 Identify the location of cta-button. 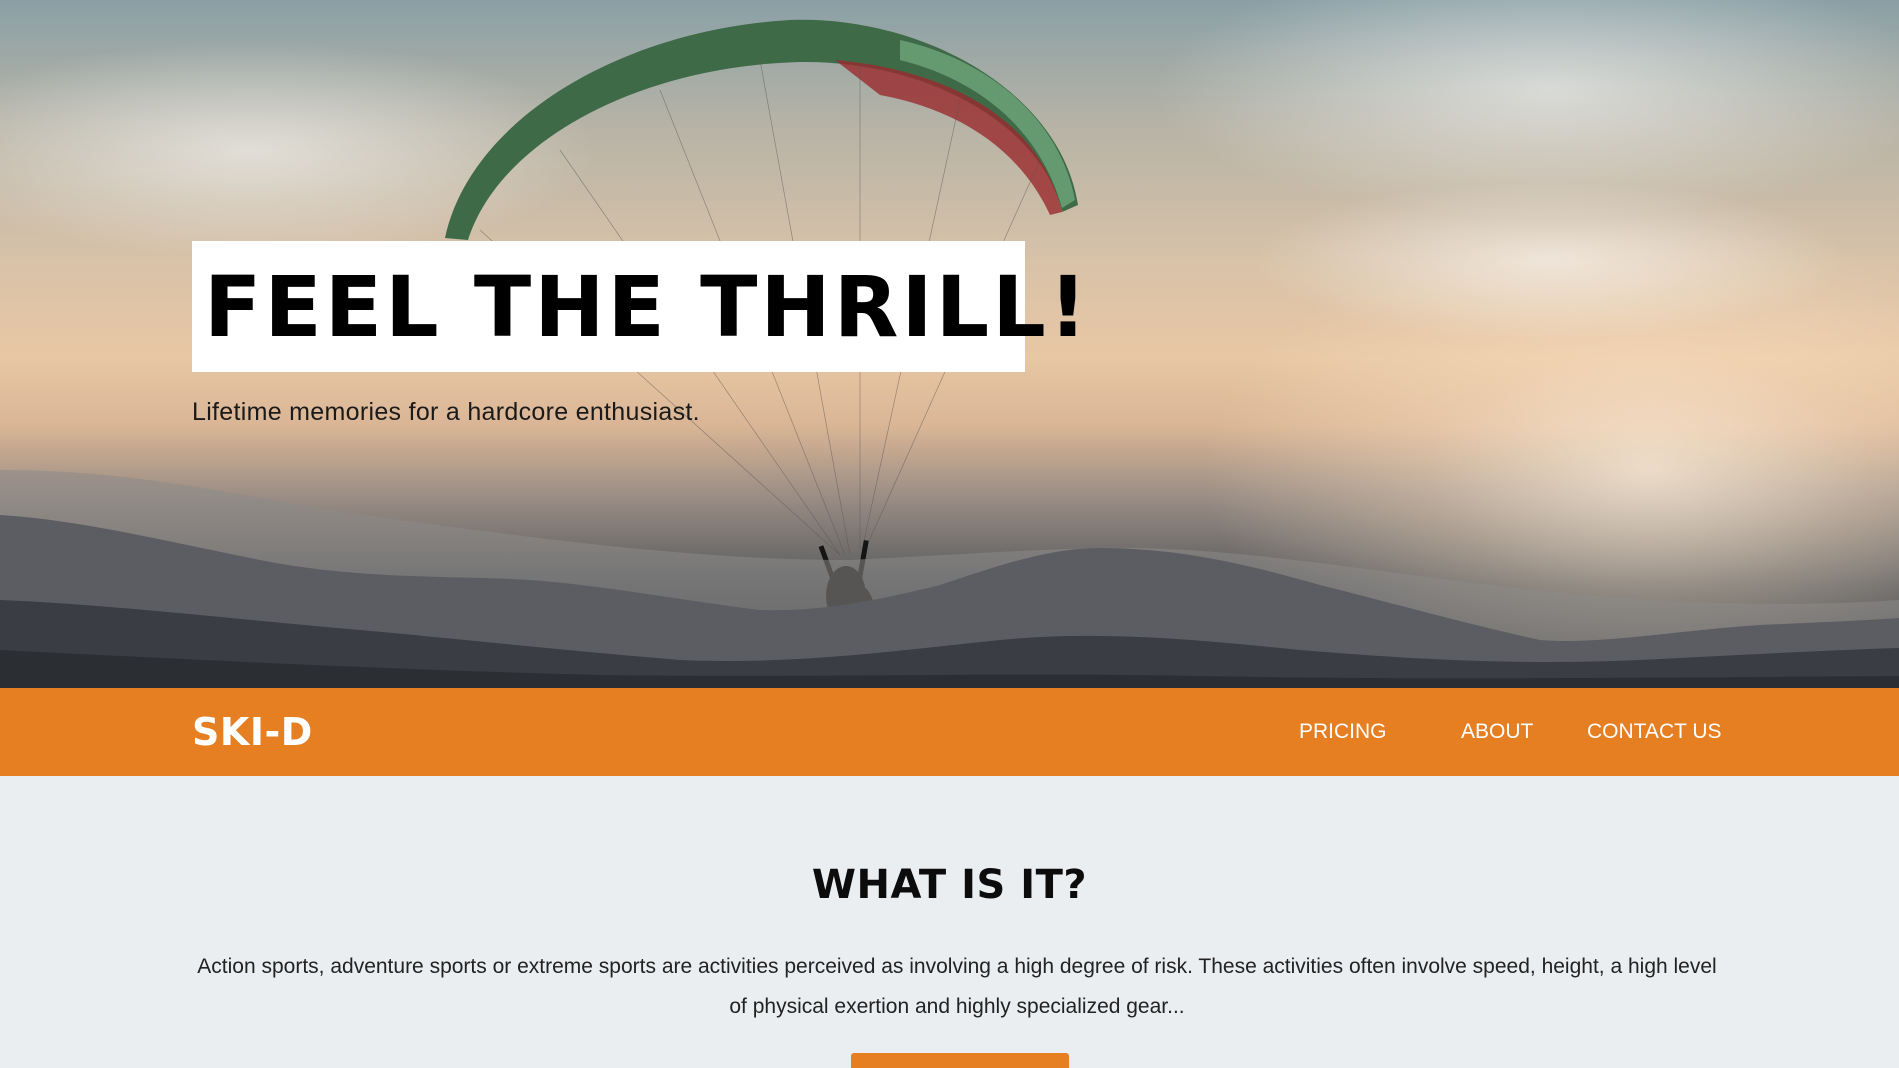
(960, 1060).